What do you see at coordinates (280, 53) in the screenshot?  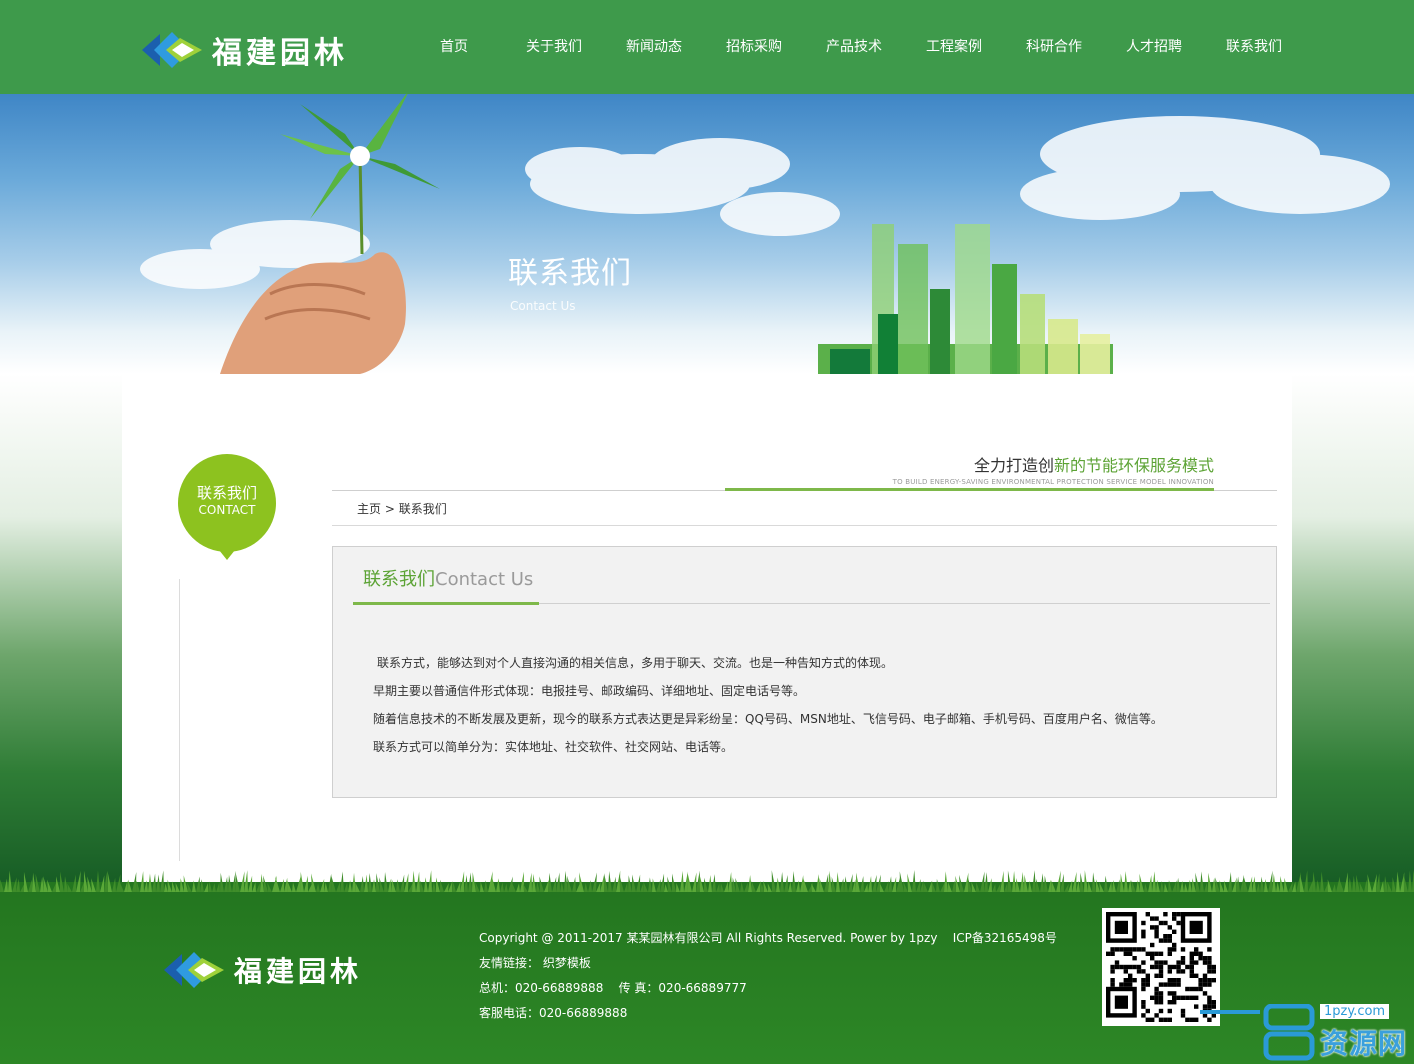 I see `site-name: 福建园林` at bounding box center [280, 53].